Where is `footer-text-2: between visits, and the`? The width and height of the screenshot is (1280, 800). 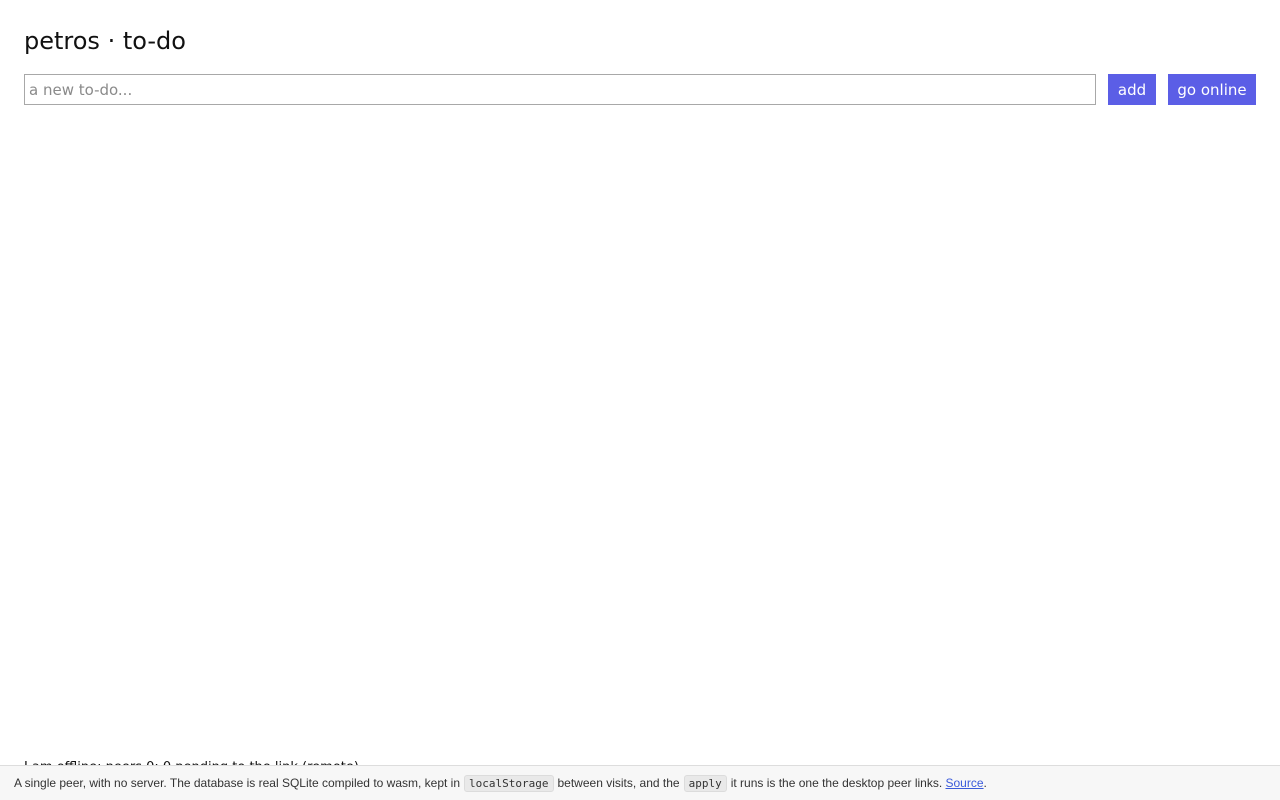 footer-text-2: between visits, and the is located at coordinates (618, 783).